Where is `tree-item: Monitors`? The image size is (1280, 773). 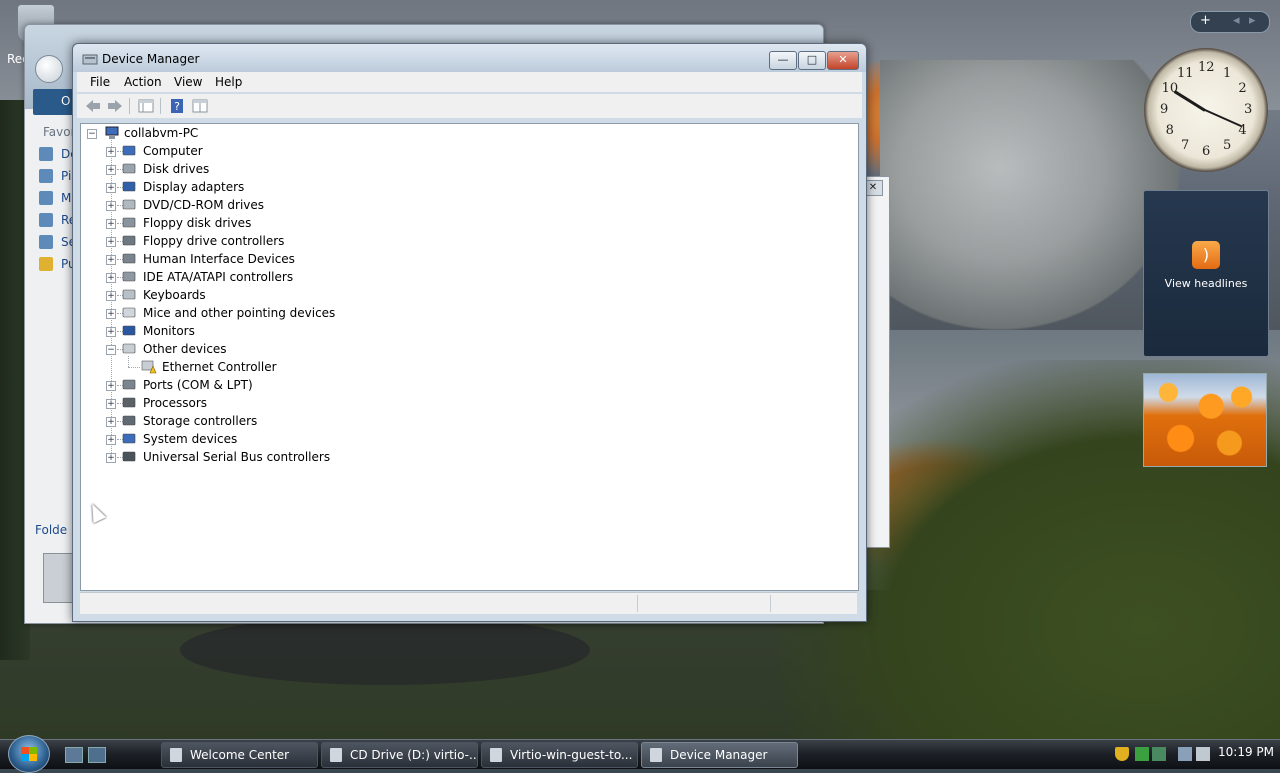
tree-item: Monitors is located at coordinates (169, 331).